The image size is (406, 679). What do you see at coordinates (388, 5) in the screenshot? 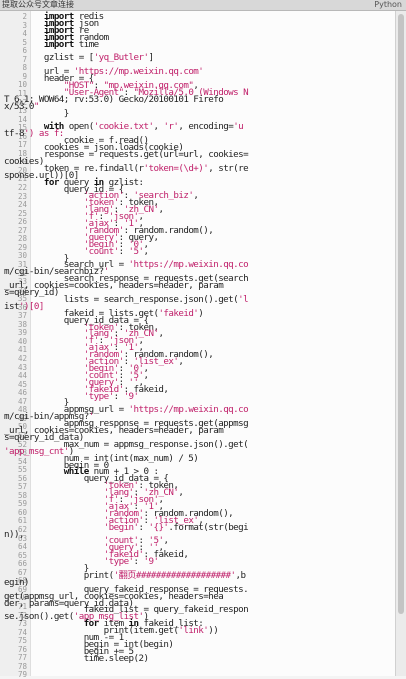
I see `language-label: Python` at bounding box center [388, 5].